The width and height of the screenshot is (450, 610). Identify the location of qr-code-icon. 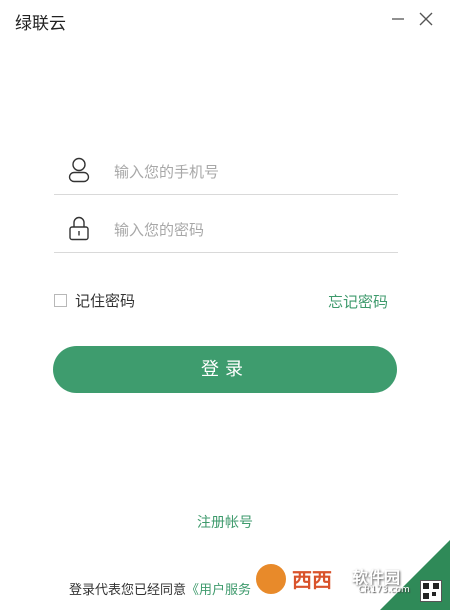
(431, 591).